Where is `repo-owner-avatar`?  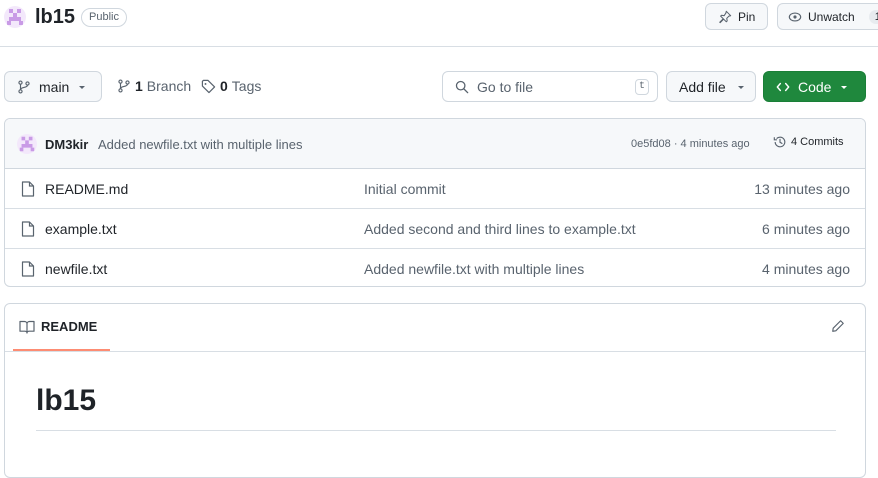 repo-owner-avatar is located at coordinates (15, 17).